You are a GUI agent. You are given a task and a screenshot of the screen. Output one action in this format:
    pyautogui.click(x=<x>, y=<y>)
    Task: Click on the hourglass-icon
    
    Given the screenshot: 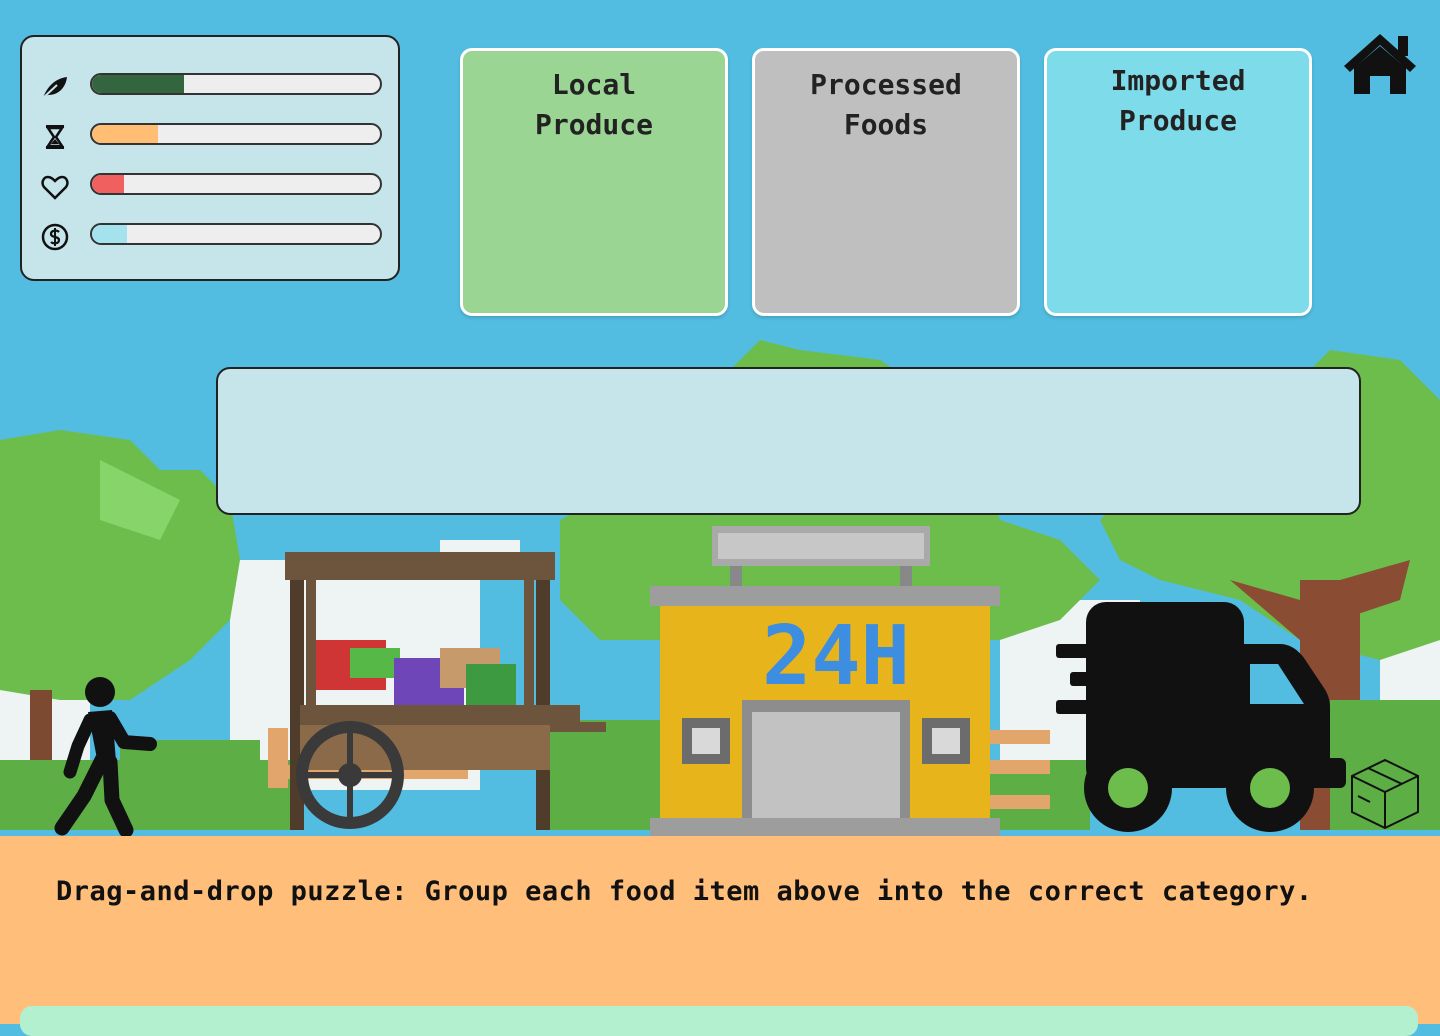 What is the action you would take?
    pyautogui.click(x=55, y=137)
    